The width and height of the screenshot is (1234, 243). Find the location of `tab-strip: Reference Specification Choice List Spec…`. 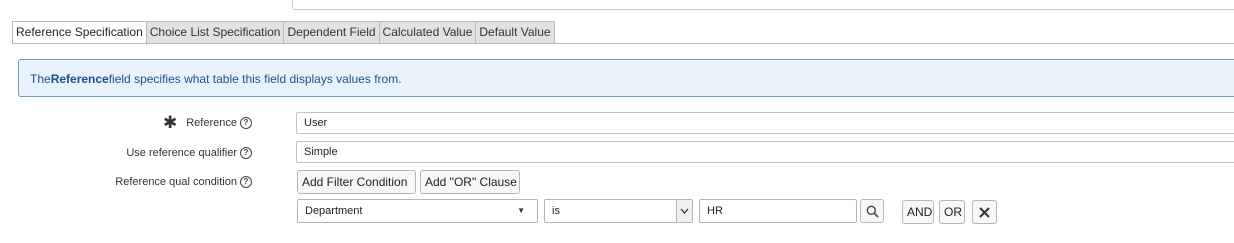

tab-strip: Reference Specification Choice List Spec… is located at coordinates (283, 33).